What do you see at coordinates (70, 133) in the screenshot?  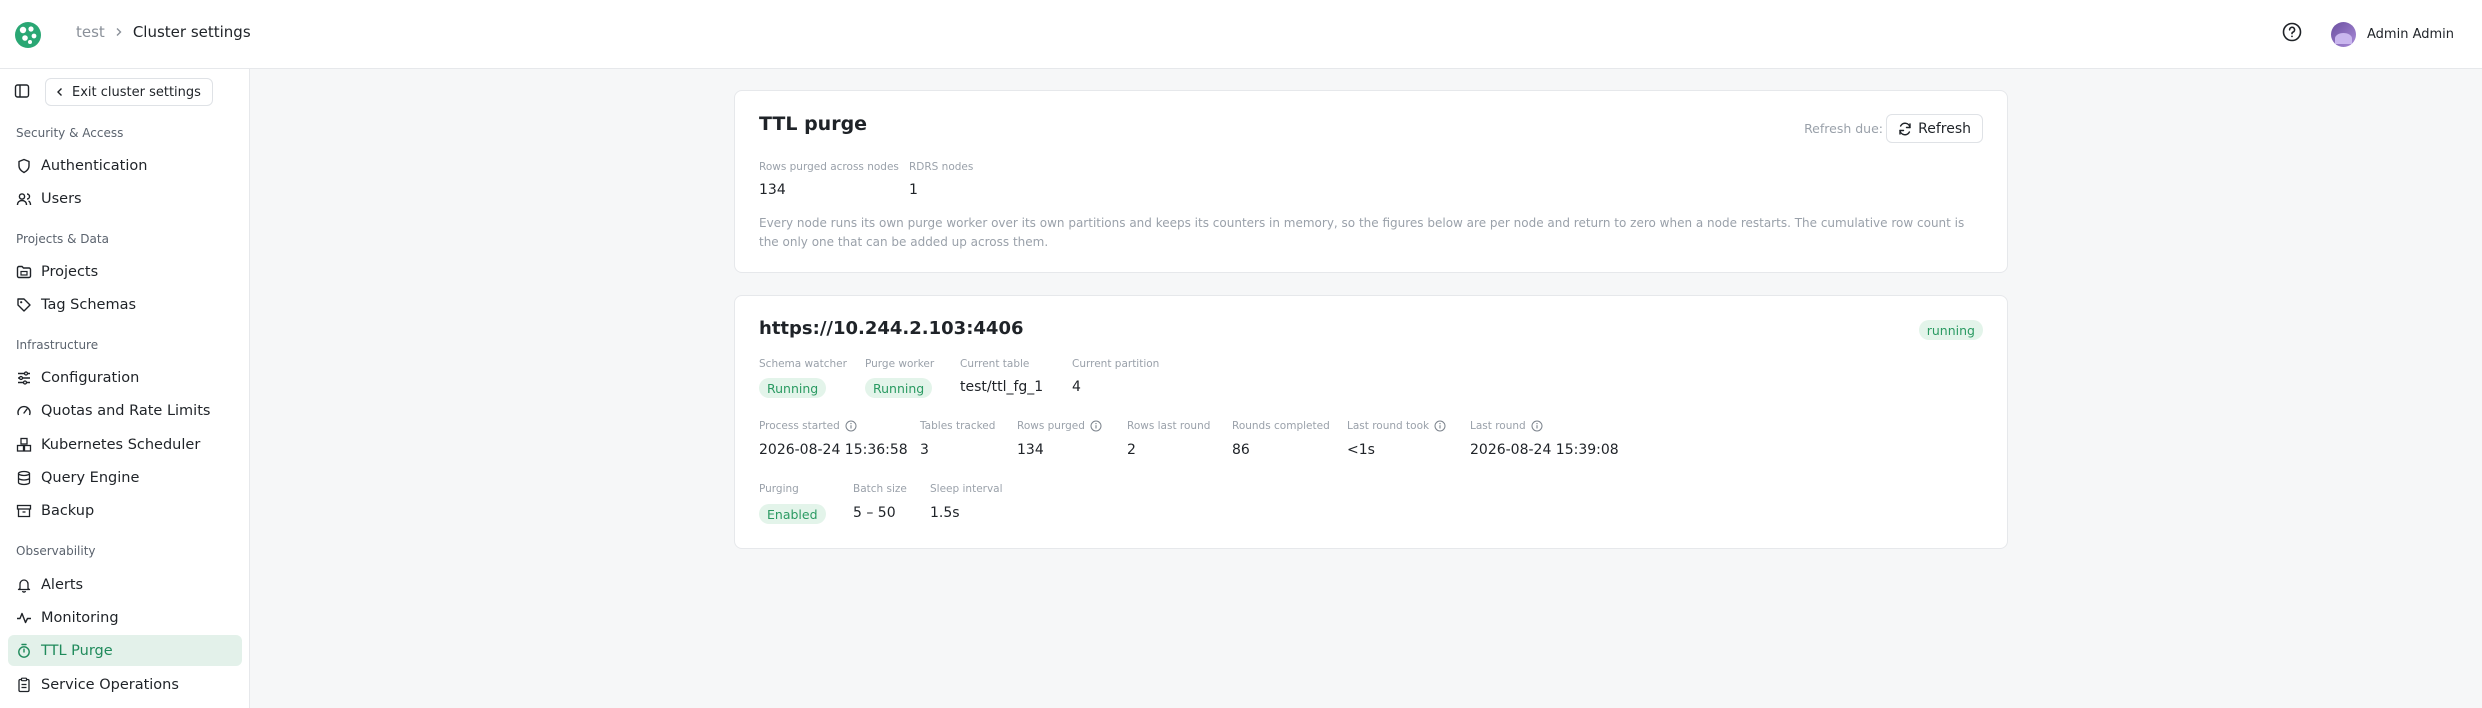 I see `section-security-access: Security & Access` at bounding box center [70, 133].